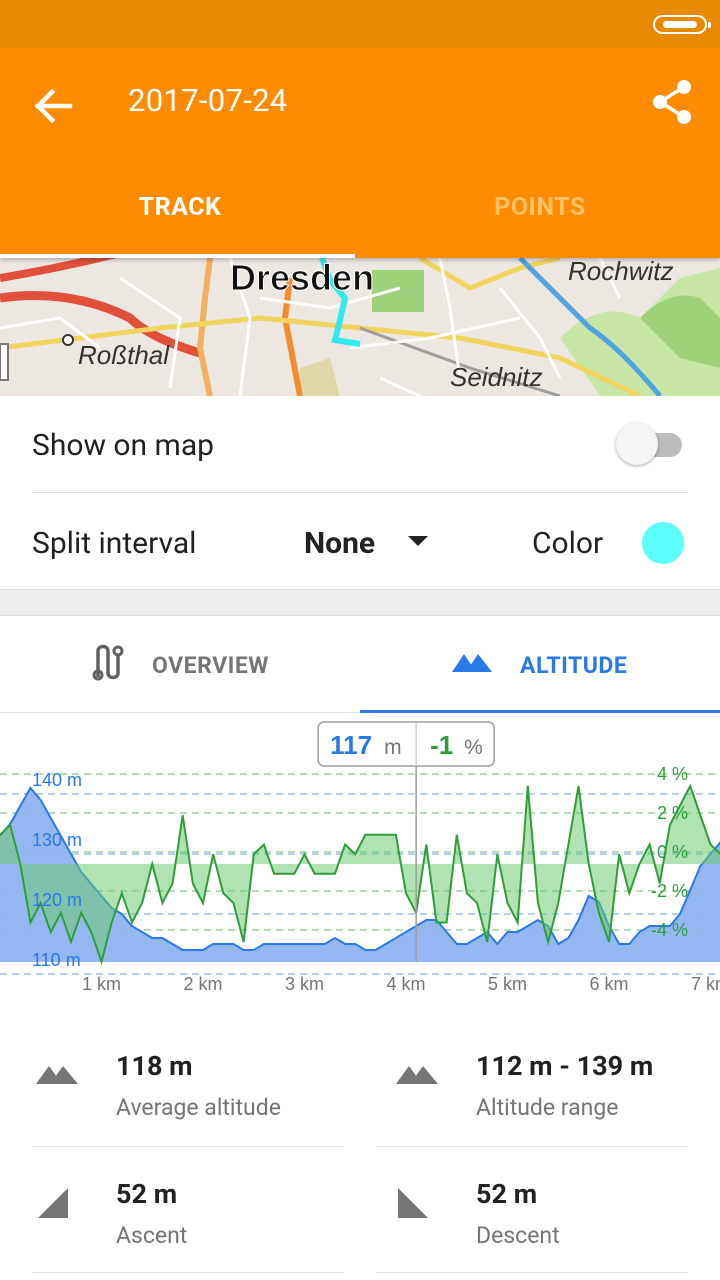 The height and width of the screenshot is (1280, 720). Describe the element at coordinates (473, 747) in the screenshot. I see `tooltip-slope-unit: %` at that location.